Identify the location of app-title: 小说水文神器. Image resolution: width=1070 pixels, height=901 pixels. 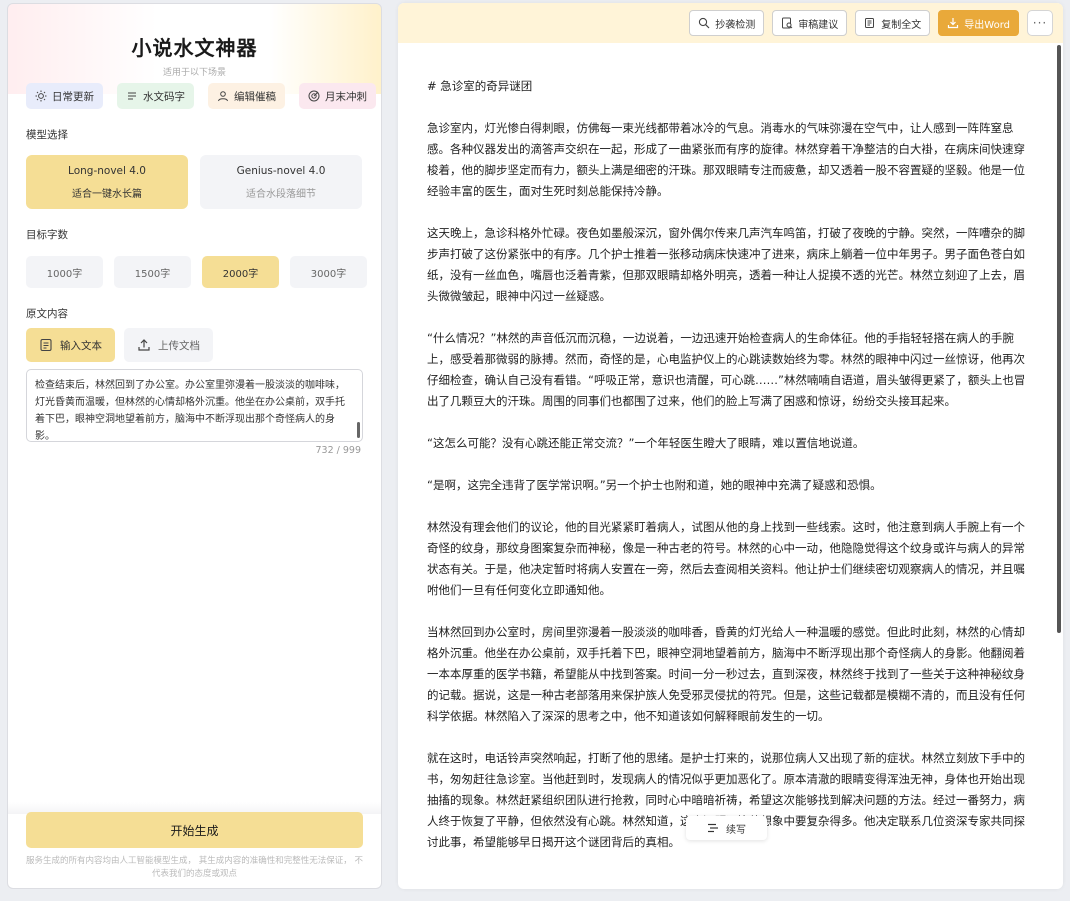
(194, 48).